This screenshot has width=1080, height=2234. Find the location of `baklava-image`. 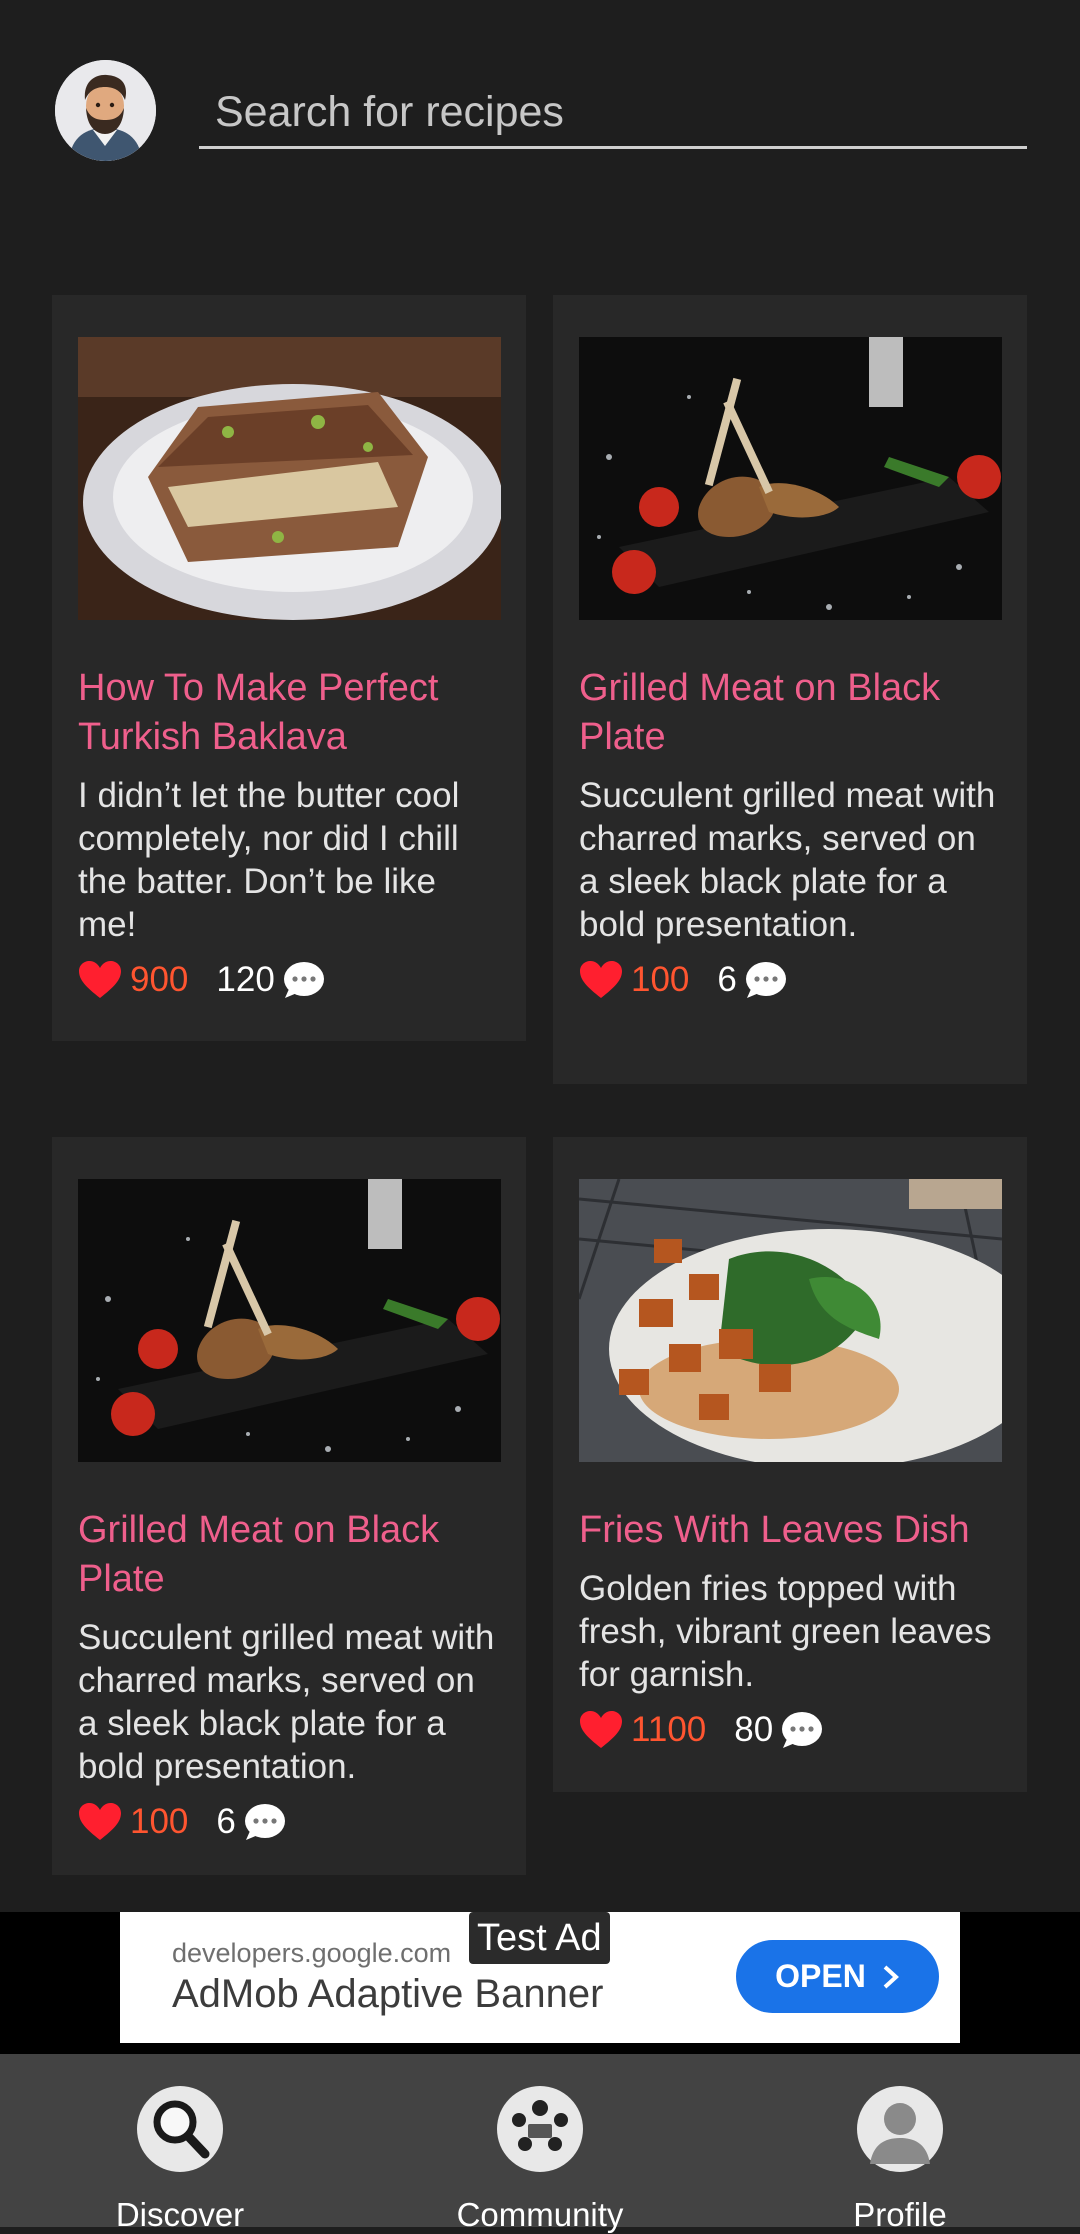

baklava-image is located at coordinates (289, 478).